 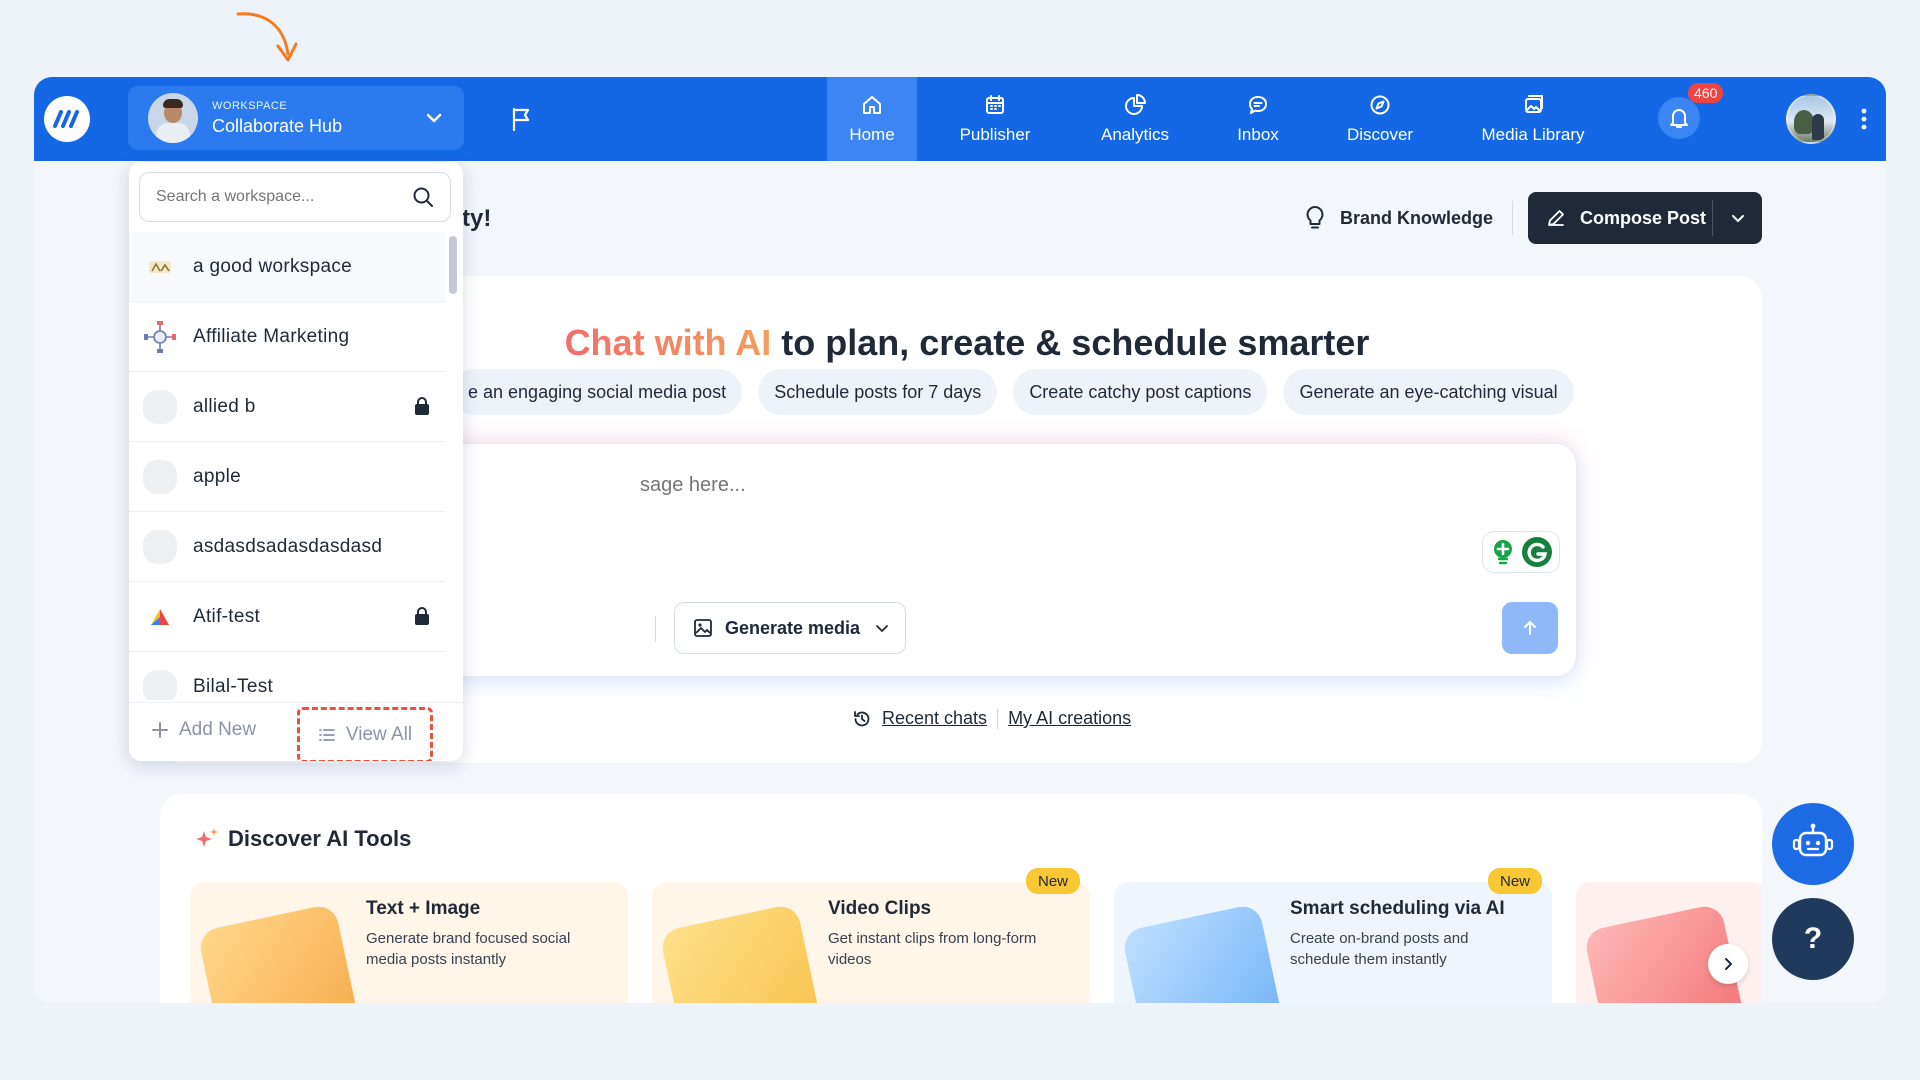 I want to click on workspace-item-name: Bilal-Test, so click(x=233, y=686).